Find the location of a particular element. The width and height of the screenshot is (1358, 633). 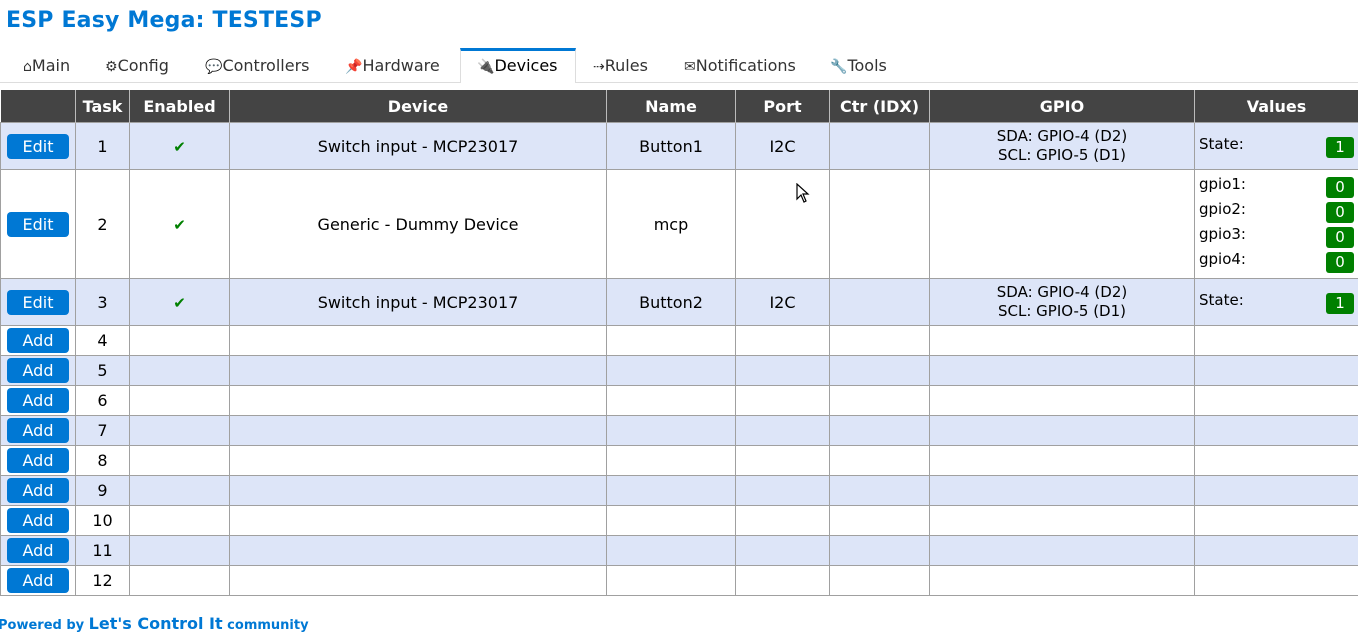

table-row: Add 12 is located at coordinates (679, 580).